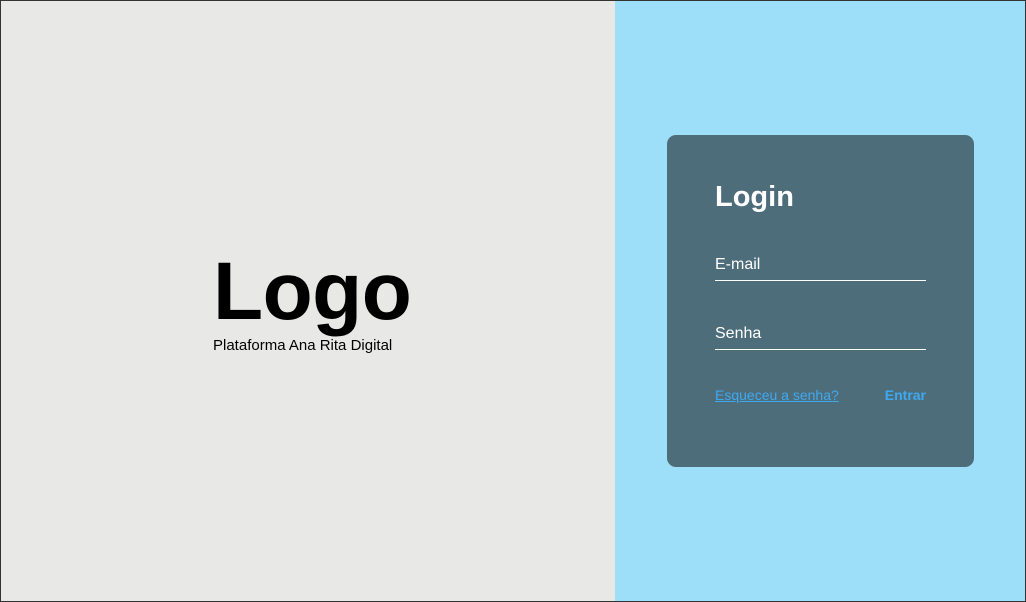 The image size is (1026, 602). I want to click on brand-block: Logo Plataforma Ana Rita Digital, so click(313, 300).